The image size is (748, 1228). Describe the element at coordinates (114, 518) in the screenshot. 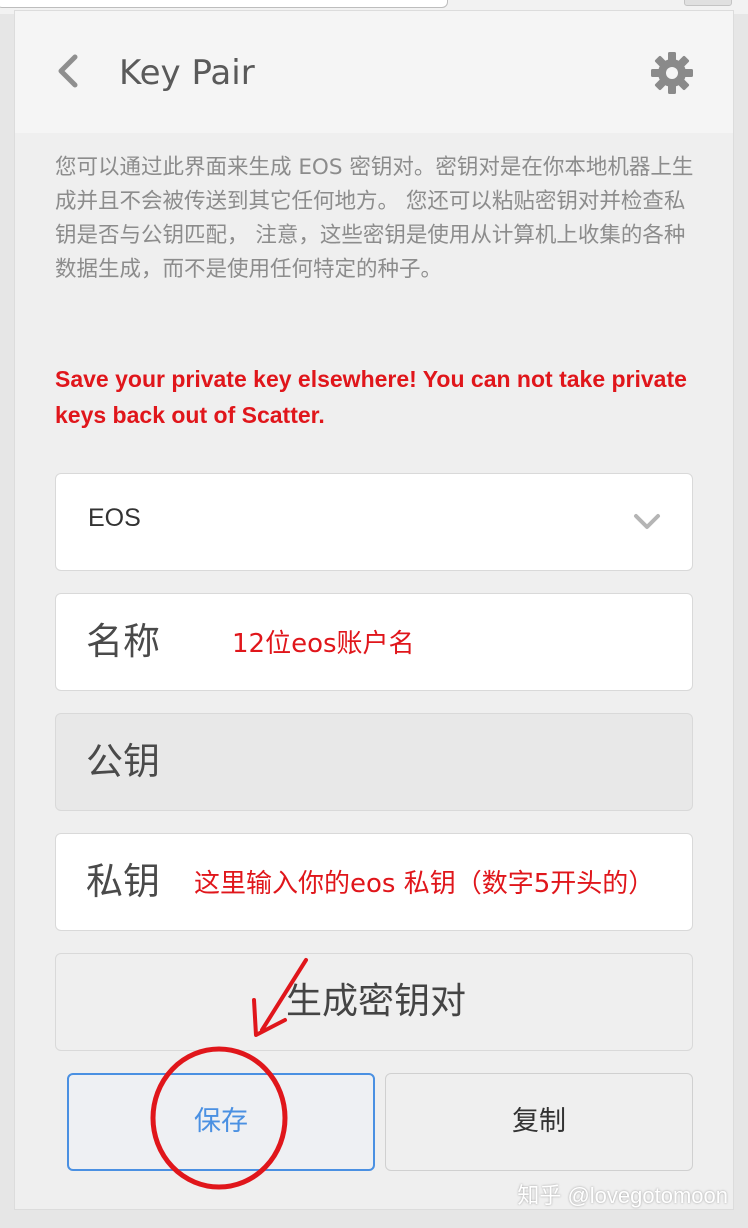

I see `blockchain-select-value: EOS` at that location.